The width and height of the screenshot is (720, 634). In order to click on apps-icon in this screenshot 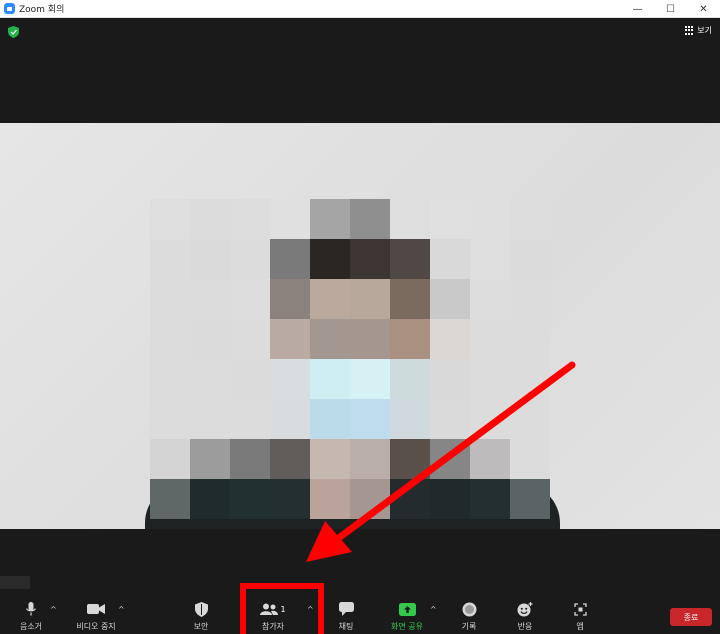, I will do `click(580, 609)`.